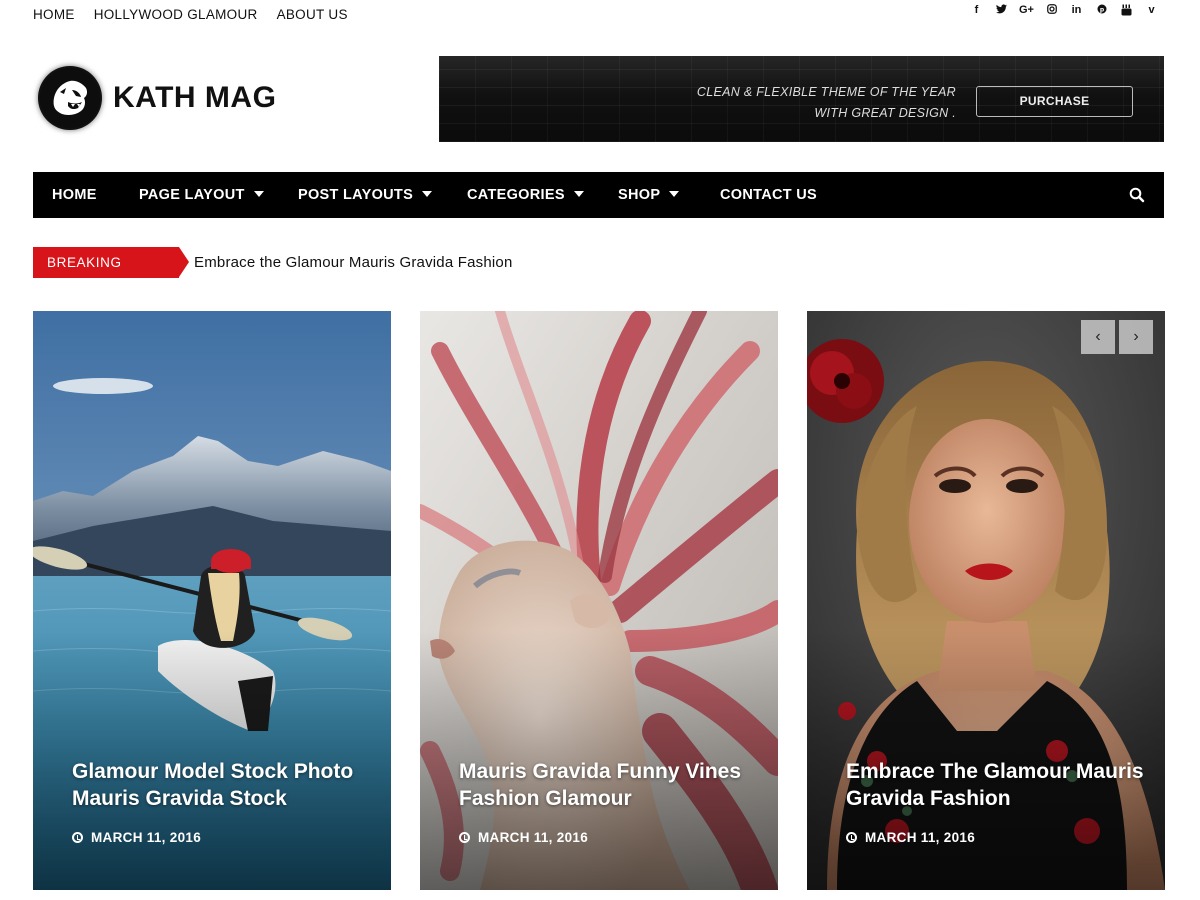 The height and width of the screenshot is (900, 1200). I want to click on nav-item-home: HOME, so click(74, 195).